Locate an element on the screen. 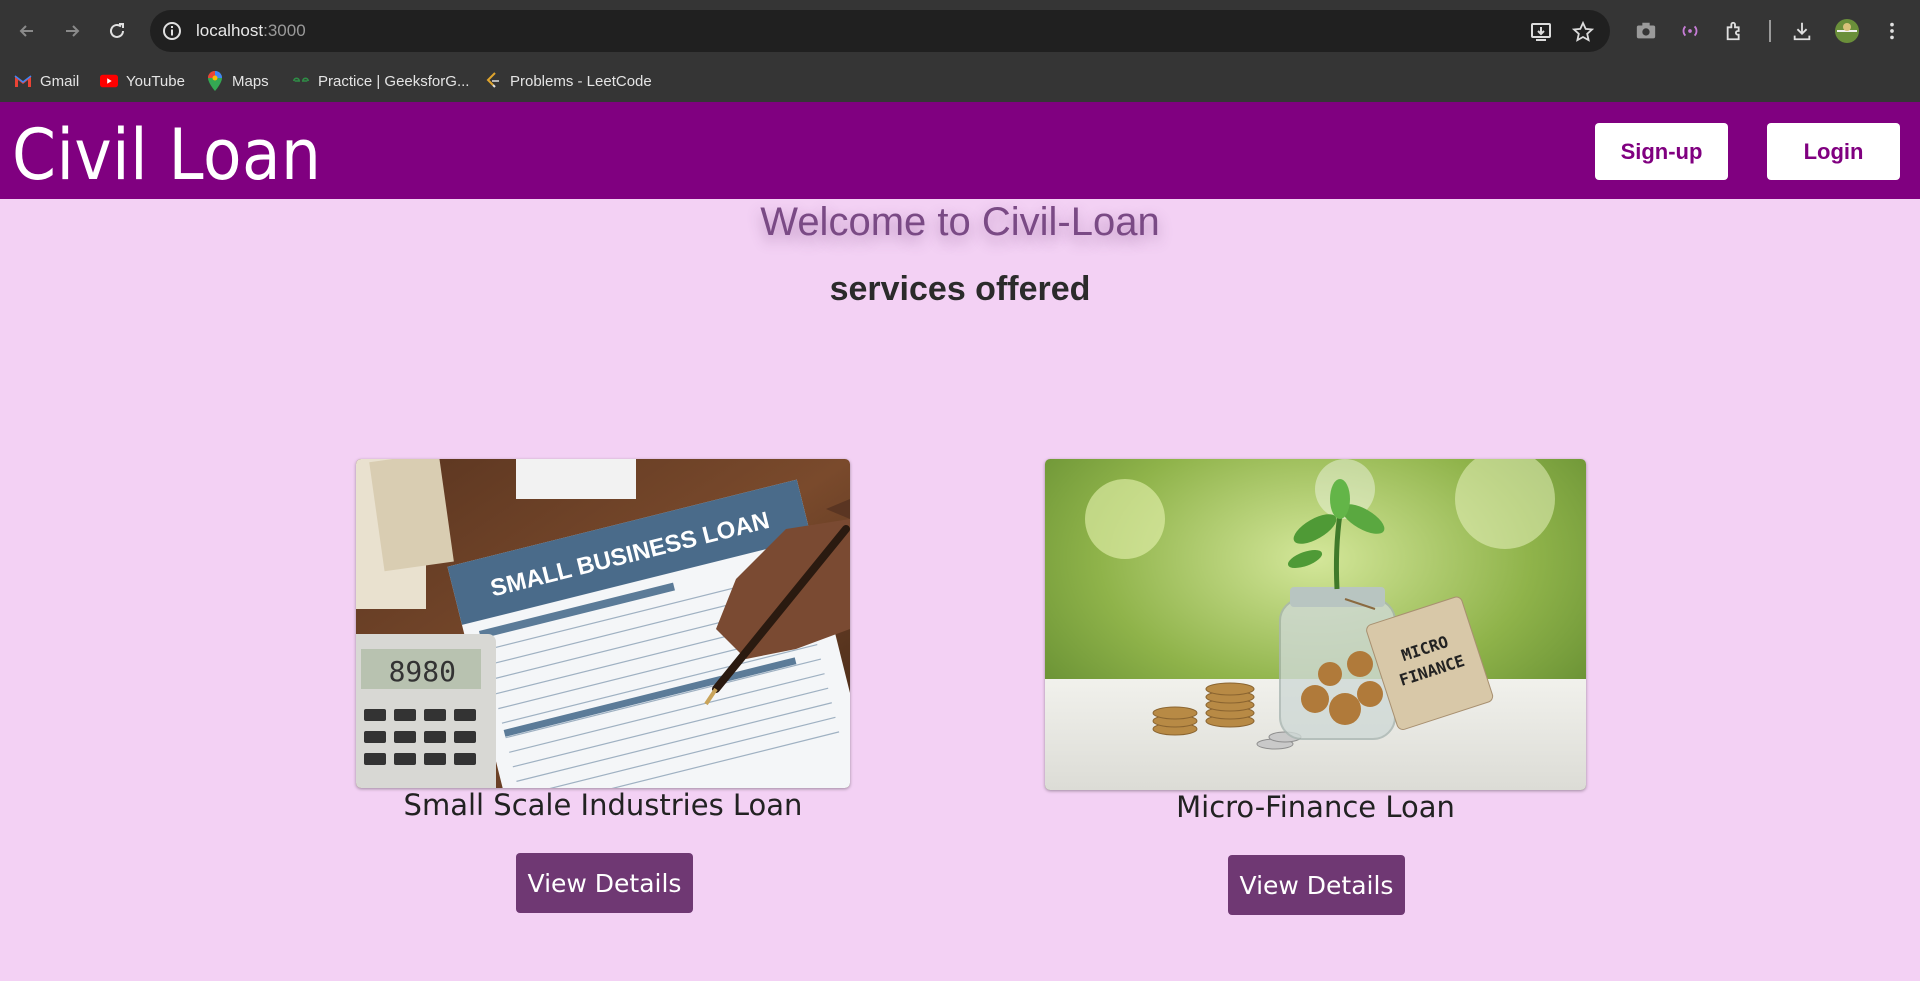 This screenshot has height=981, width=1920. leetcode-icon is located at coordinates (493, 81).